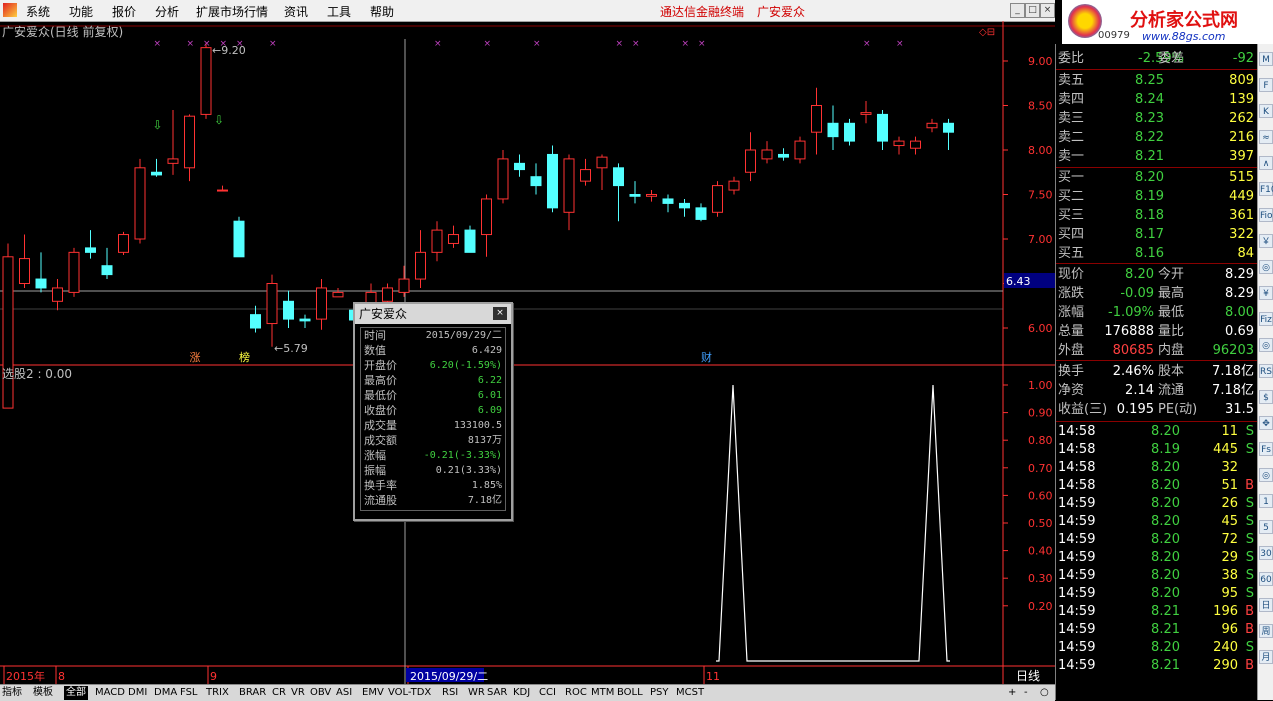  Describe the element at coordinates (1266, 397) in the screenshot. I see `toolbar-button: $` at that location.